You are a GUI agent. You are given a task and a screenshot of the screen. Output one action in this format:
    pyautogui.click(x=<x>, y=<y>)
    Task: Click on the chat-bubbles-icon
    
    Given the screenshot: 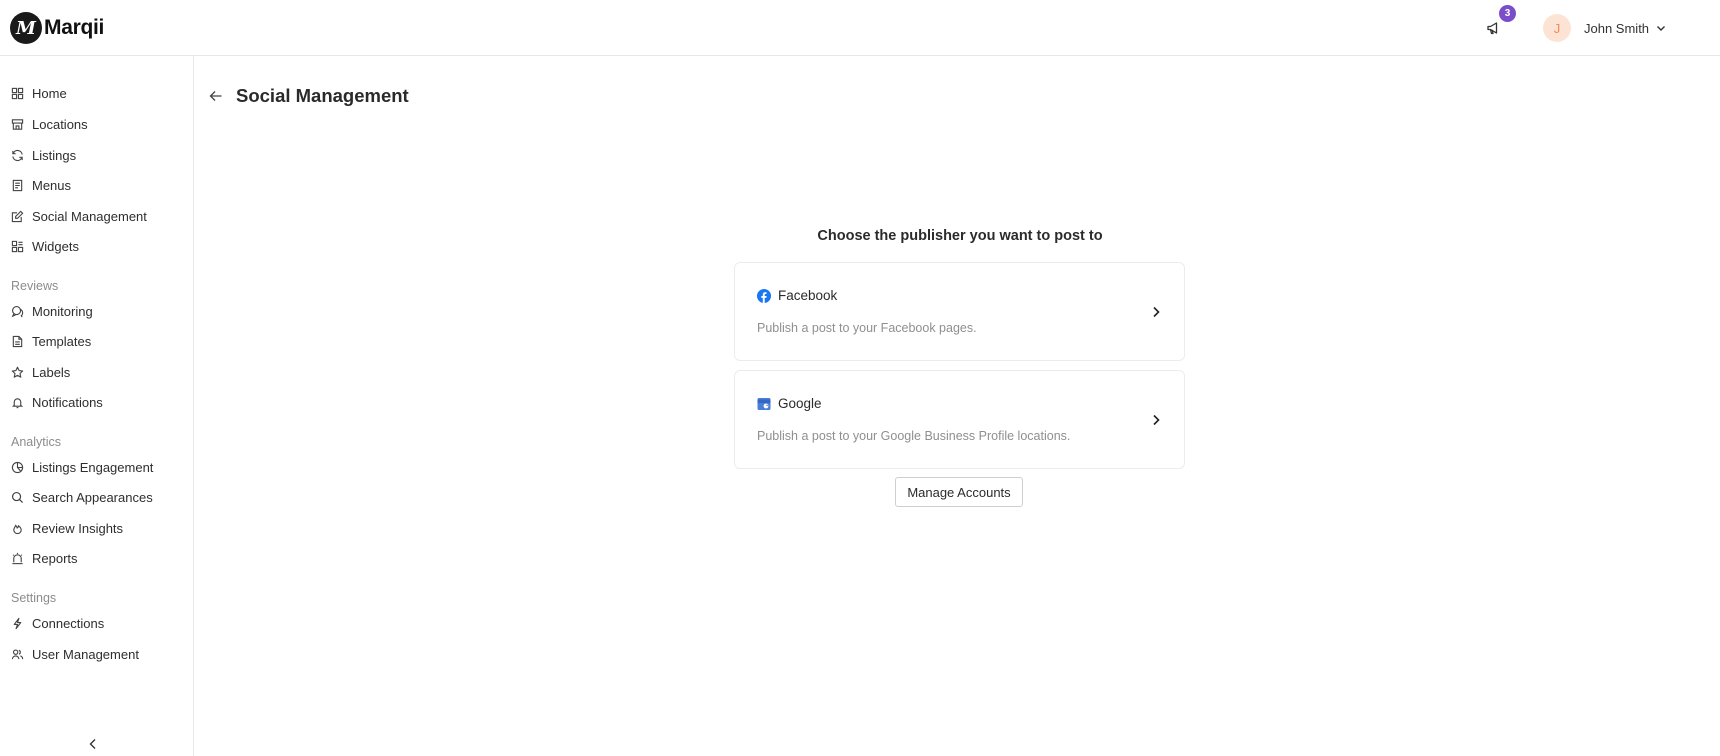 What is the action you would take?
    pyautogui.click(x=17, y=311)
    